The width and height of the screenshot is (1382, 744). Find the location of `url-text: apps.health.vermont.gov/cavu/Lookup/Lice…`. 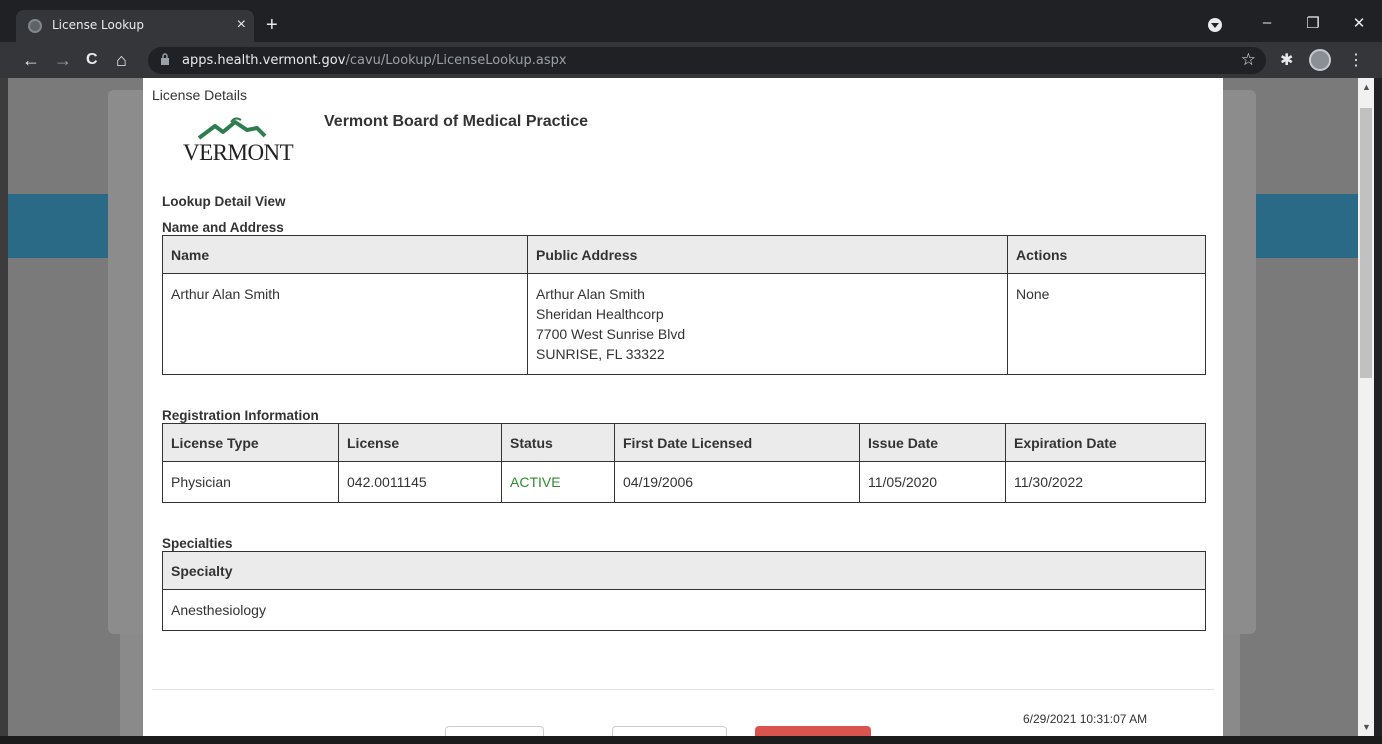

url-text: apps.health.vermont.gov/cavu/Lookup/Lice… is located at coordinates (374, 60).